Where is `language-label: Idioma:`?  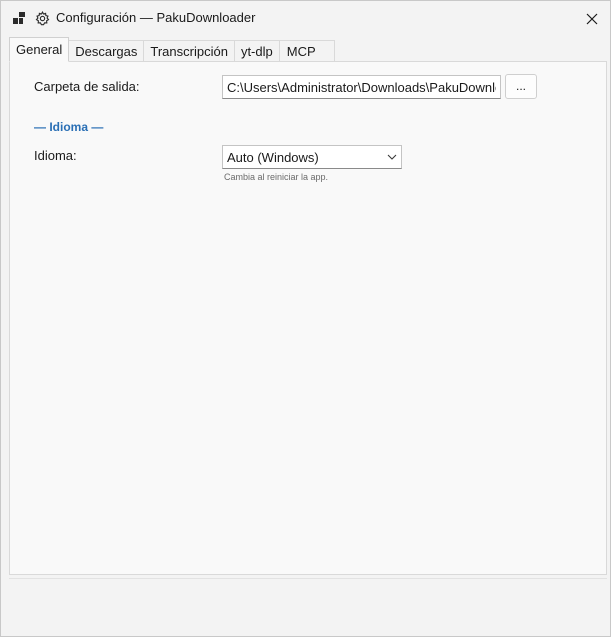
language-label: Idioma: is located at coordinates (55, 155).